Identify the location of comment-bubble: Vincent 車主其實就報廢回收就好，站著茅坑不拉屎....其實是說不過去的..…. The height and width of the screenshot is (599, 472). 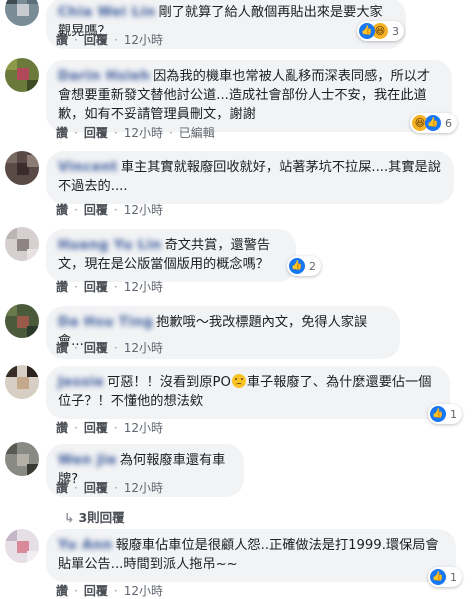
(250, 177).